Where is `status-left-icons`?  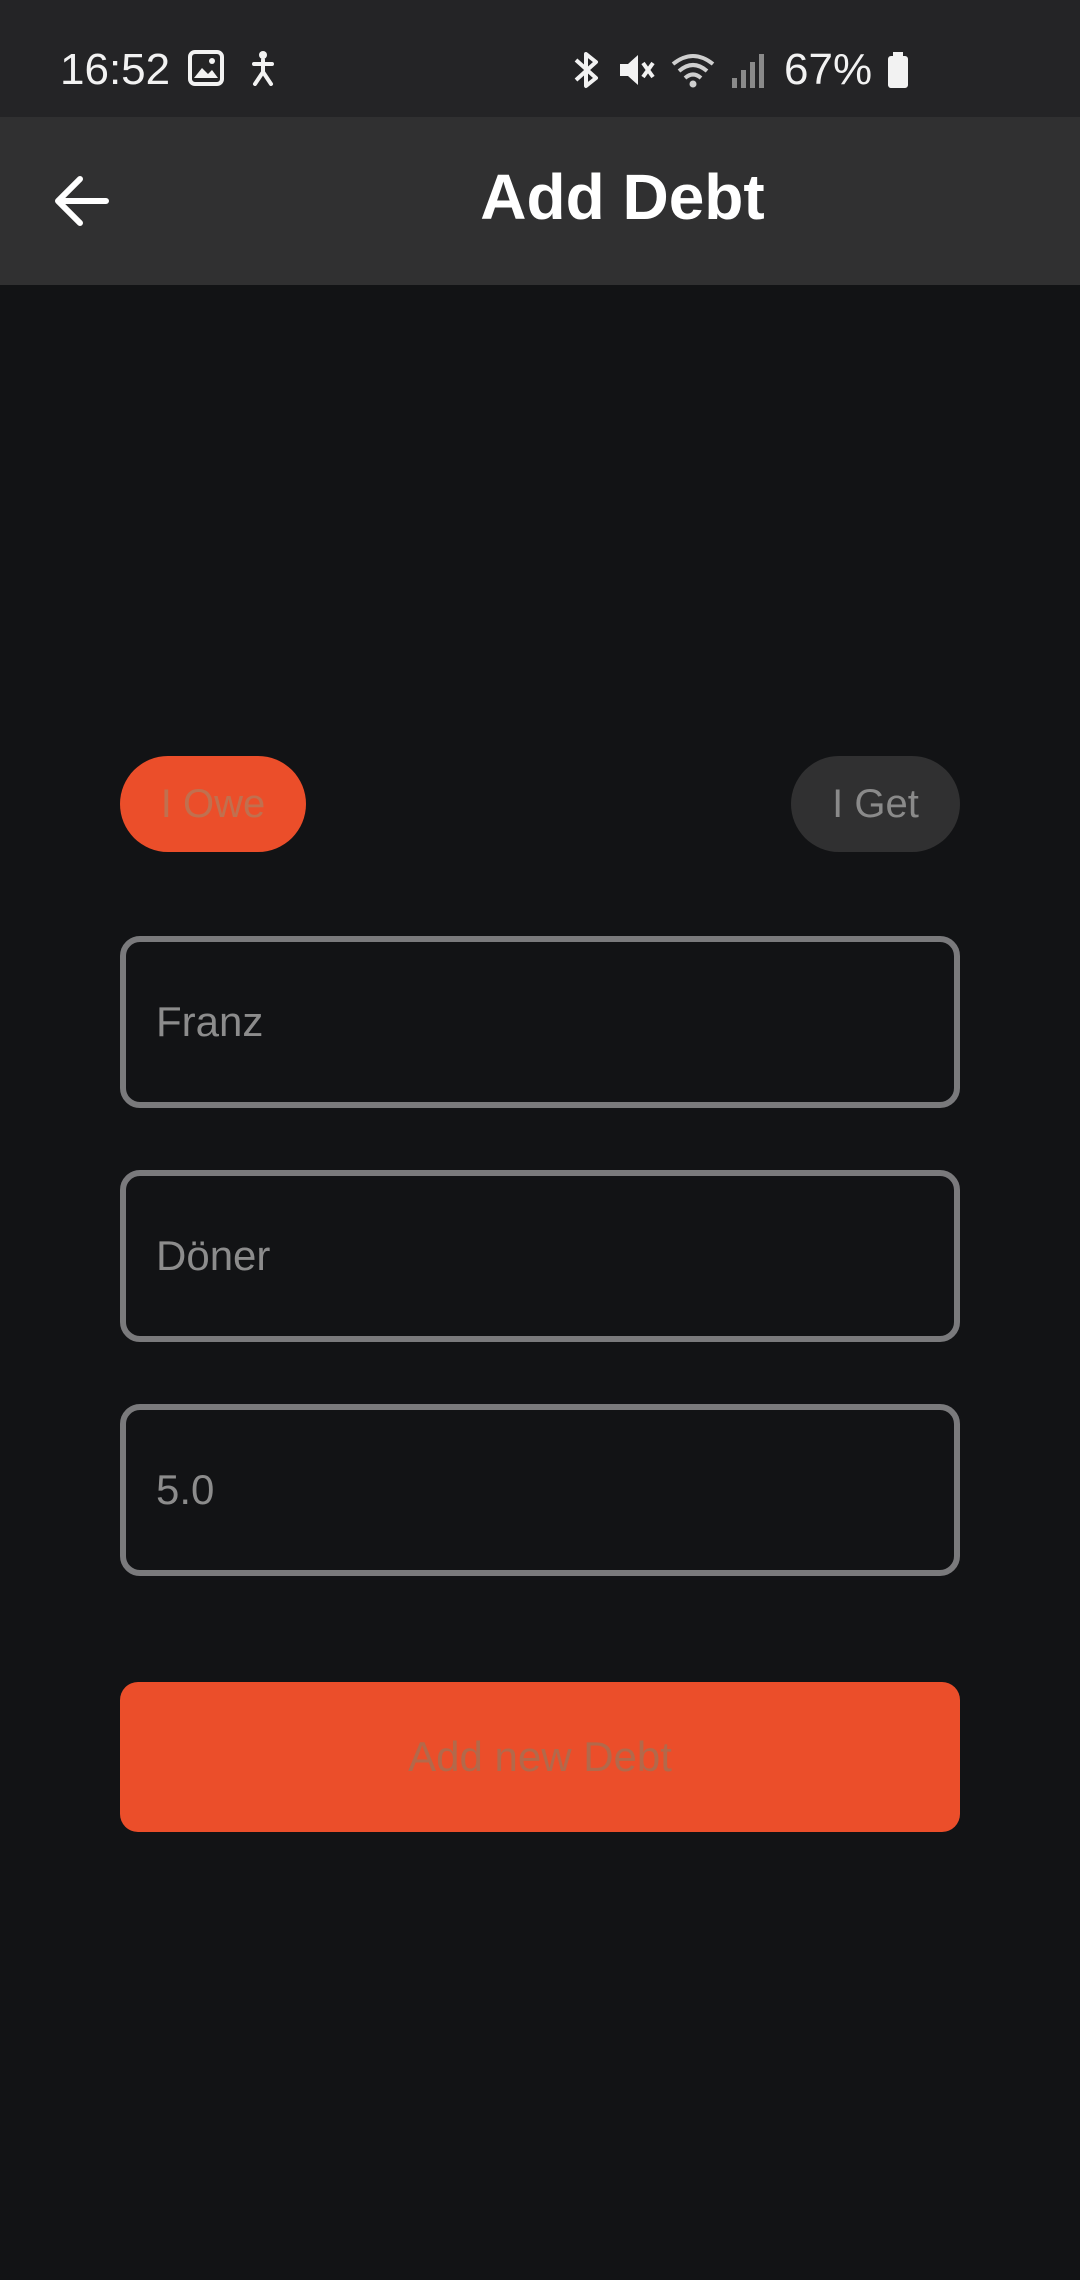
status-left-icons is located at coordinates (234, 68).